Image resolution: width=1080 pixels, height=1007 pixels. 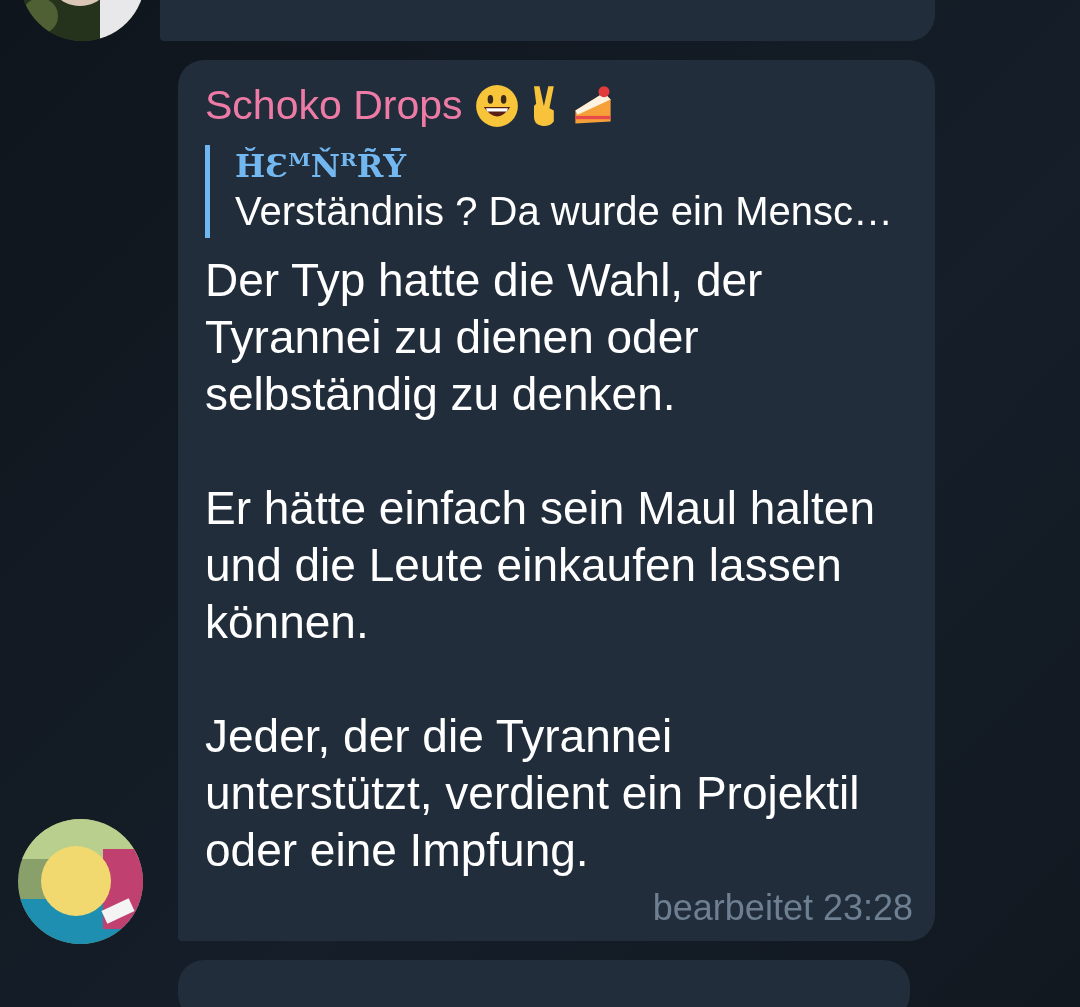 What do you see at coordinates (334, 105) in the screenshot?
I see `sender-name: Schoko Drops` at bounding box center [334, 105].